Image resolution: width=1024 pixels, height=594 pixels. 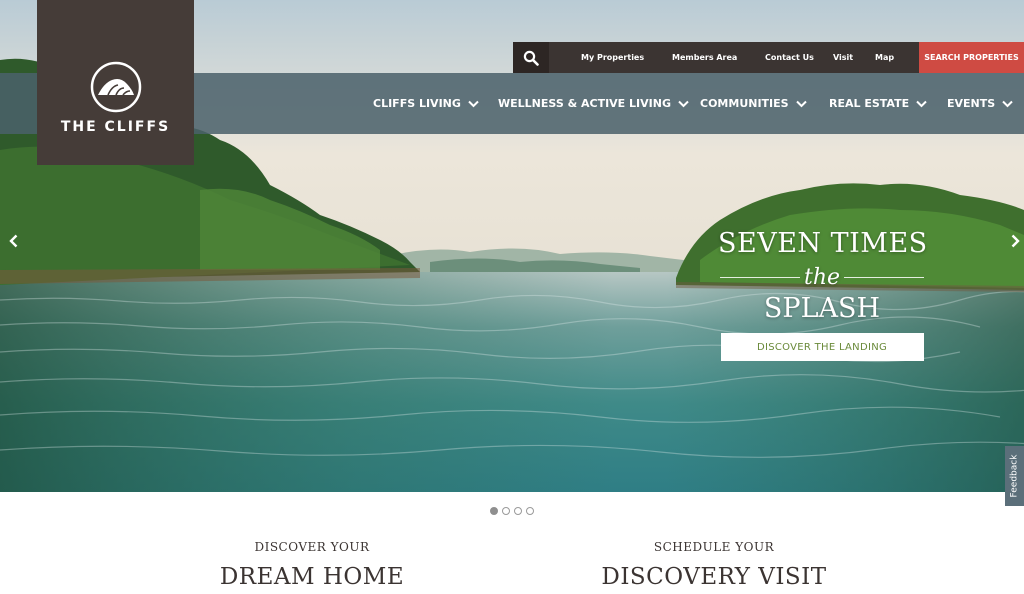 I want to click on nav-item-label: REAL ESTATE, so click(x=869, y=103).